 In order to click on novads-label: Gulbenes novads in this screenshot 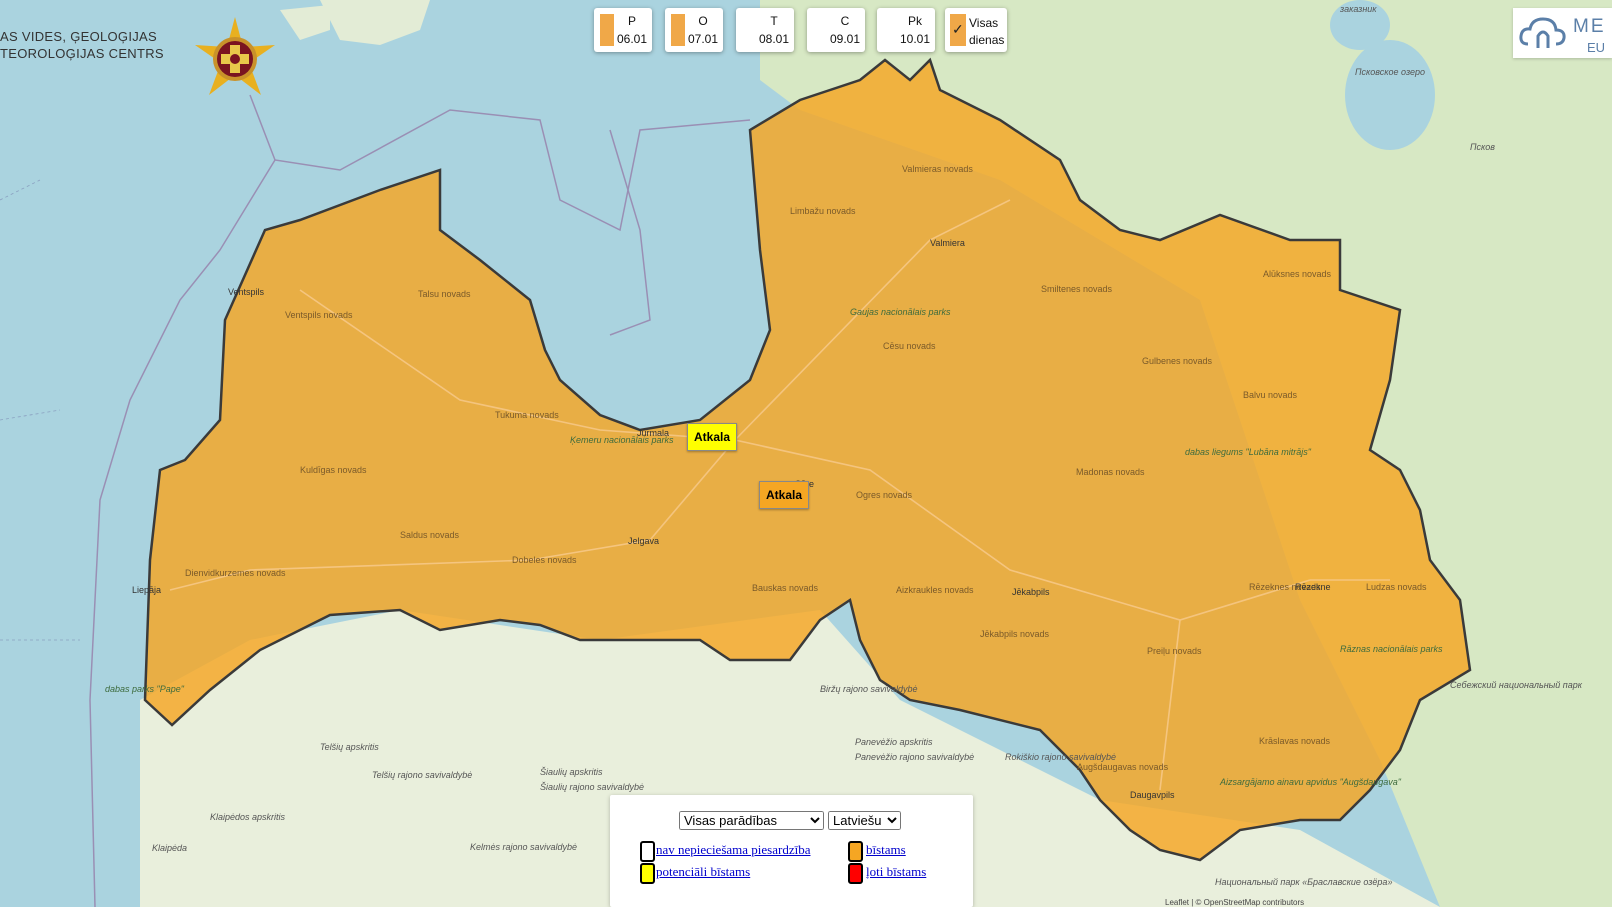, I will do `click(1177, 361)`.